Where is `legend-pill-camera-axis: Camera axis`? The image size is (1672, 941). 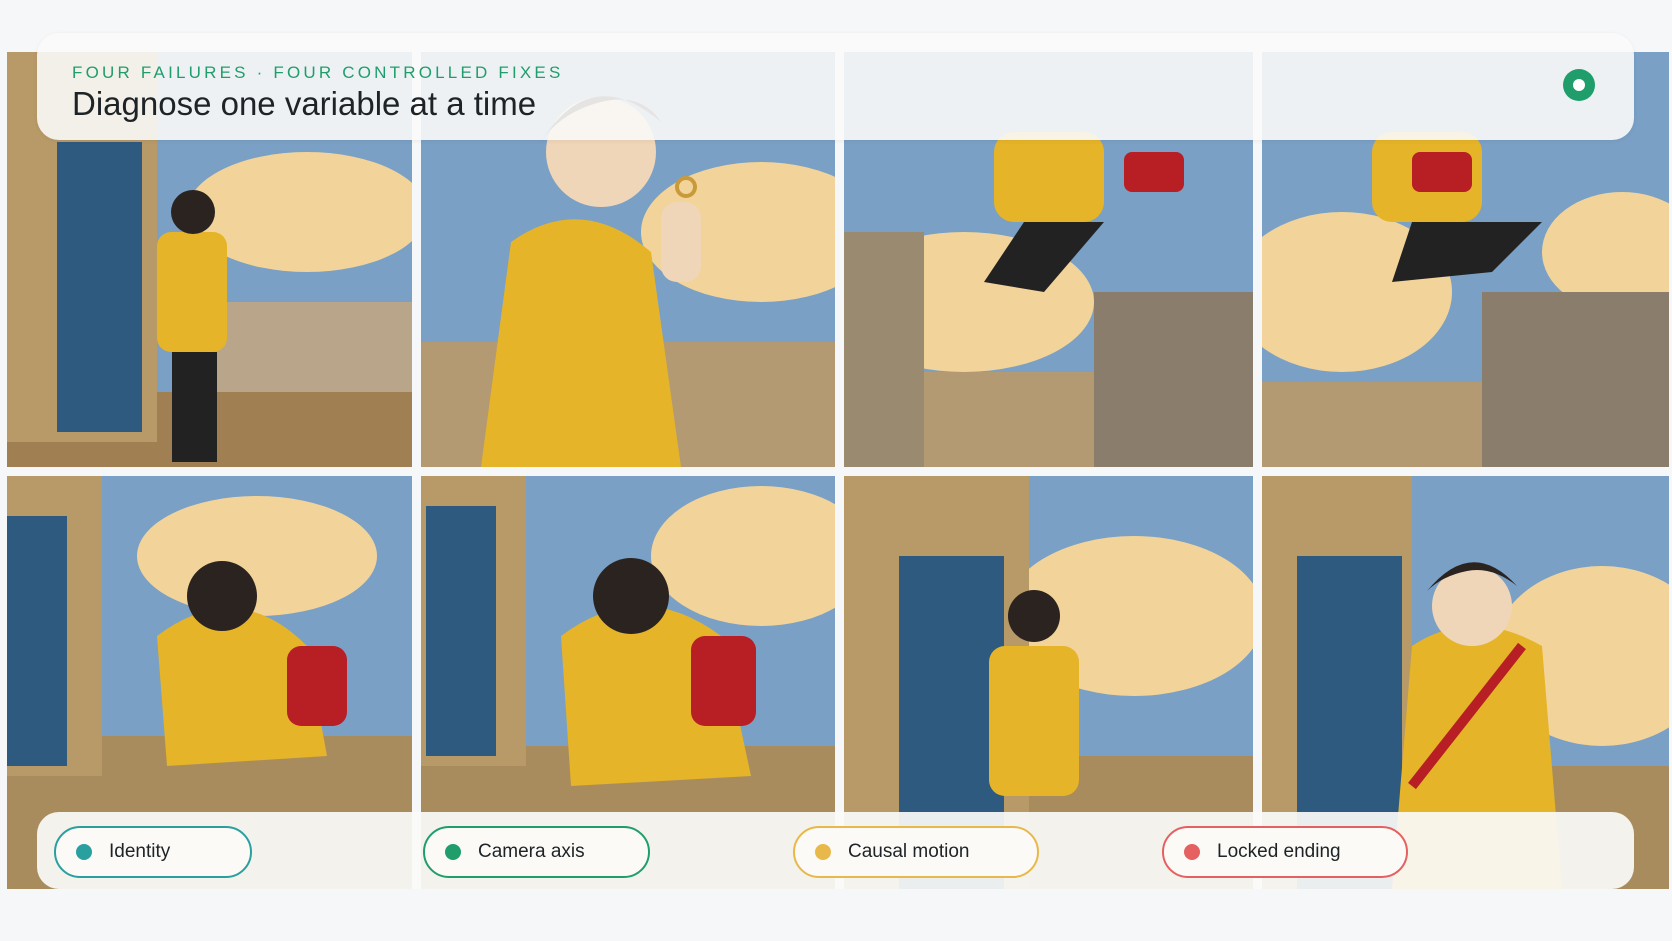 legend-pill-camera-axis: Camera axis is located at coordinates (536, 852).